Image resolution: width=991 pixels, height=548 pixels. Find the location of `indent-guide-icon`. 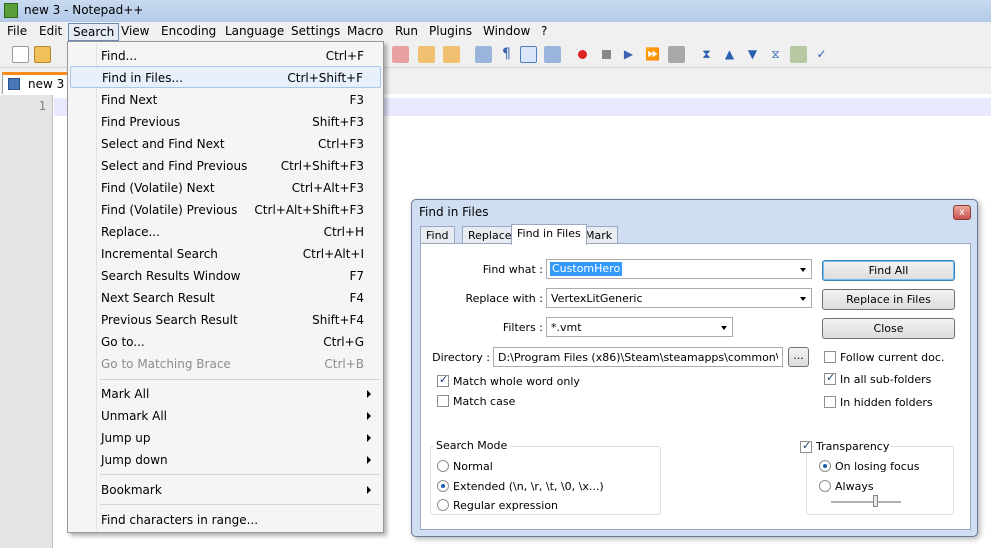

indent-guide-icon is located at coordinates (528, 54).